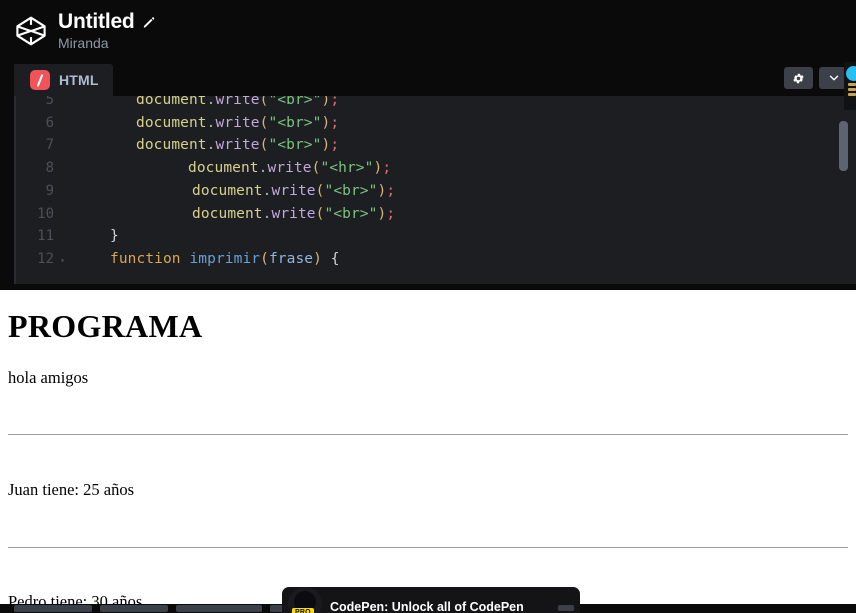 This screenshot has width=856, height=613. Describe the element at coordinates (71, 489) in the screenshot. I see `preview-line-juan: Juan tiene: 25 años` at that location.